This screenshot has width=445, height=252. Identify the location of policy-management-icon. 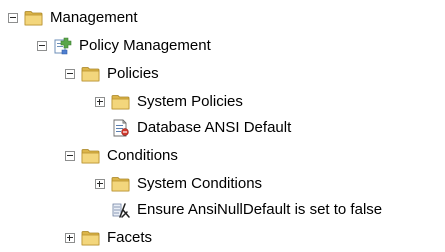
(63, 46).